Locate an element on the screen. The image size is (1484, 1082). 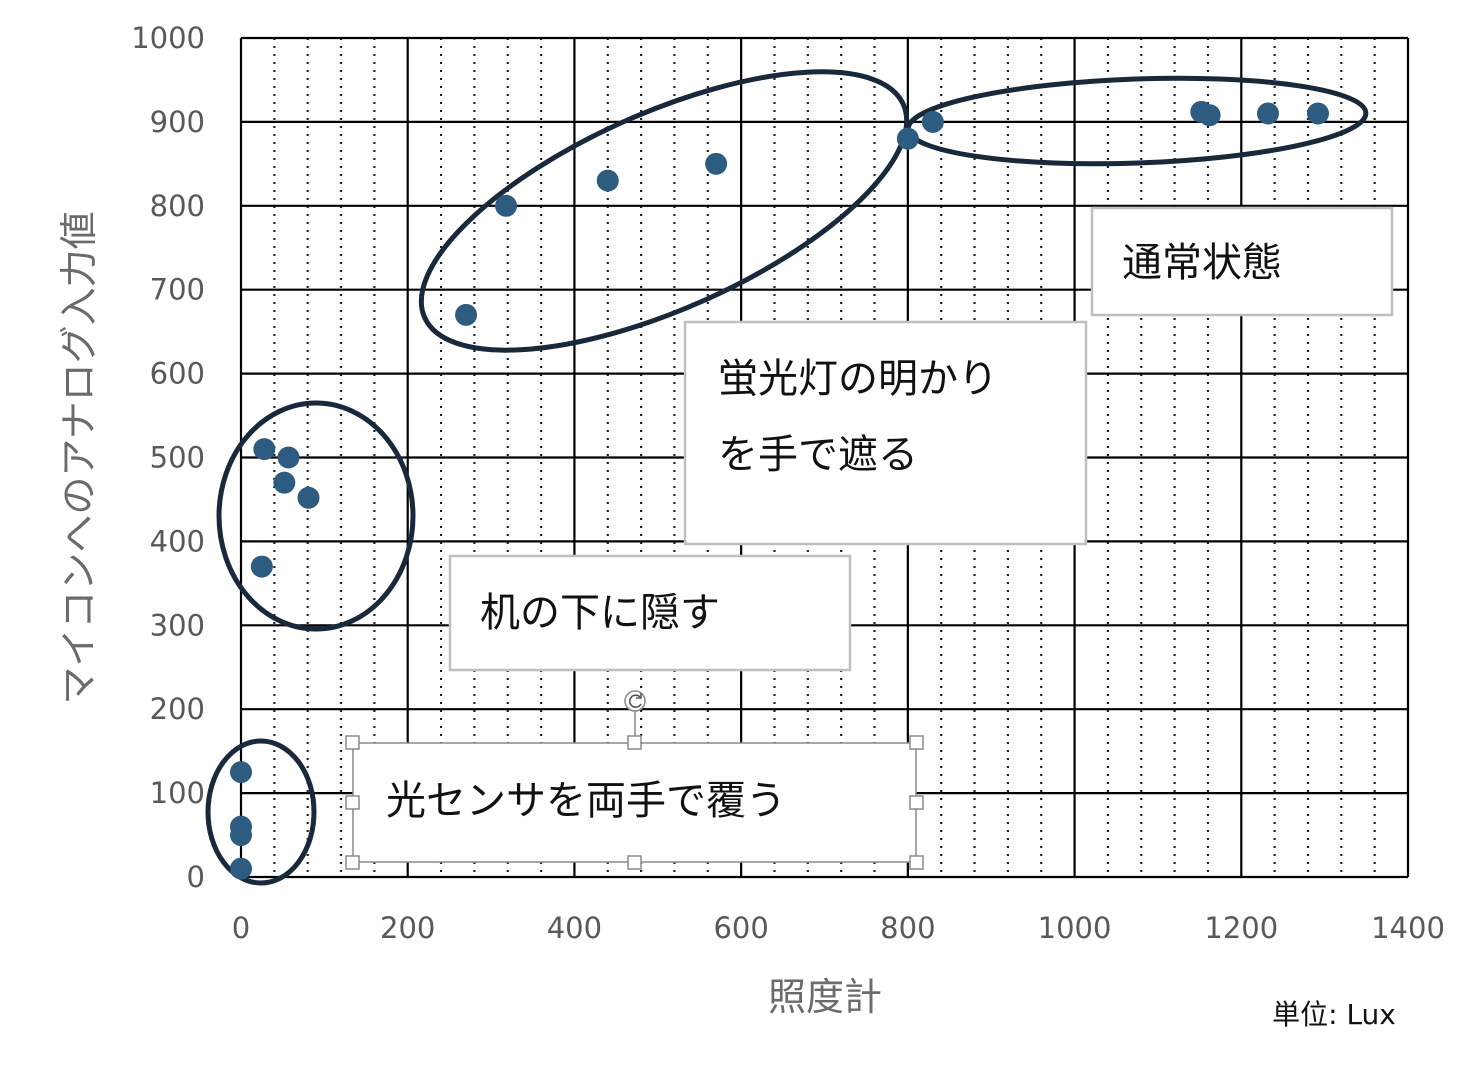
y-tick-label: 400 is located at coordinates (177, 541).